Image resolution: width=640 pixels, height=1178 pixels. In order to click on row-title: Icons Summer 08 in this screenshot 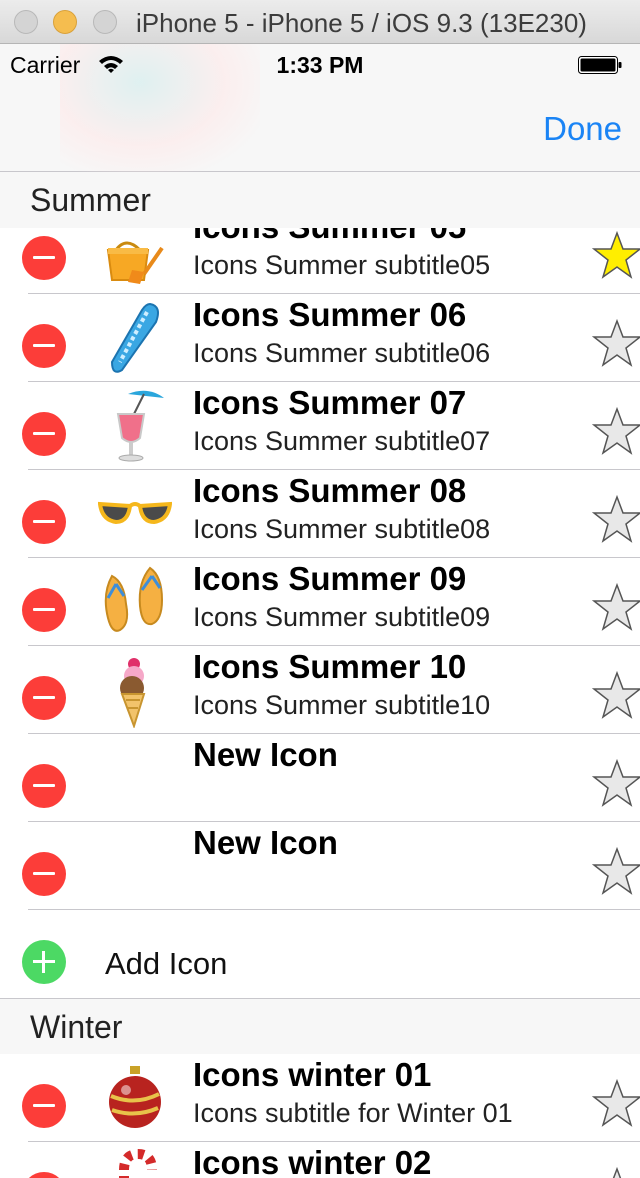, I will do `click(330, 490)`.